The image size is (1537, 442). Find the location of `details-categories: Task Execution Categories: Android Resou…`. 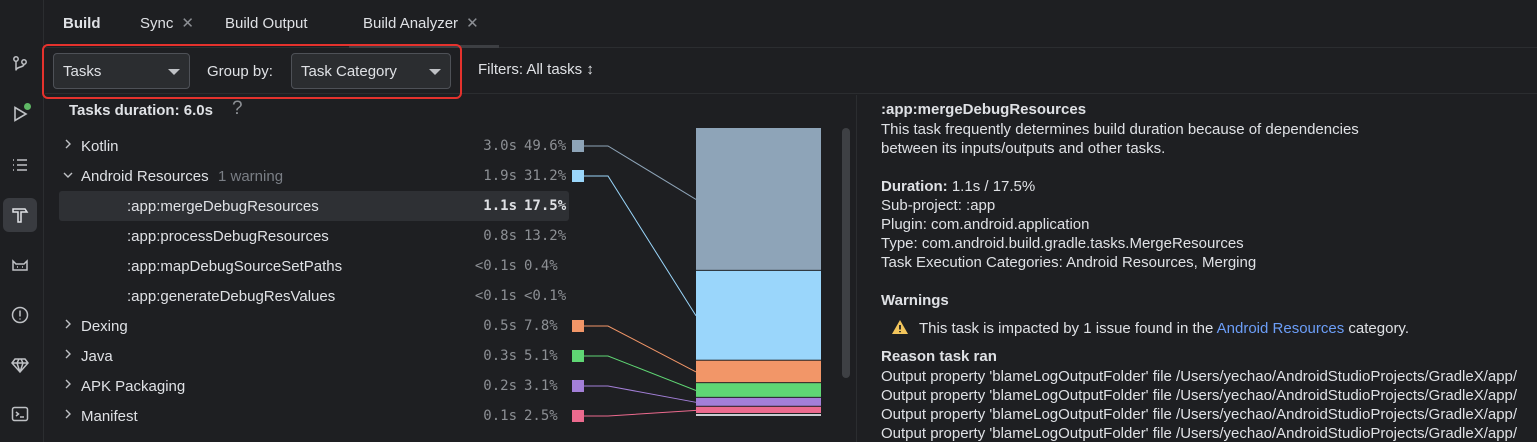

details-categories: Task Execution Categories: Android Resou… is located at coordinates (1069, 262).